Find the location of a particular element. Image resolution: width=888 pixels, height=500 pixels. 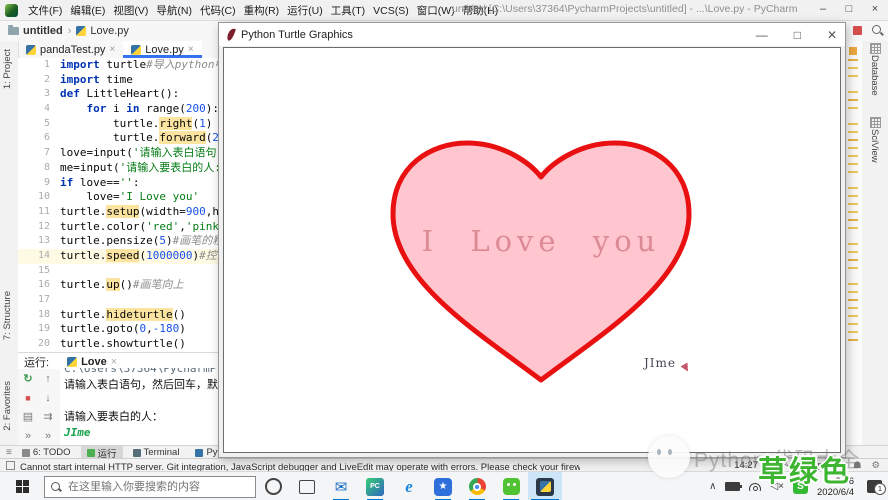

run-toolbar: ↻ ↑ ■ ↓ ▤ ⇉ » » is located at coordinates (39, 407).